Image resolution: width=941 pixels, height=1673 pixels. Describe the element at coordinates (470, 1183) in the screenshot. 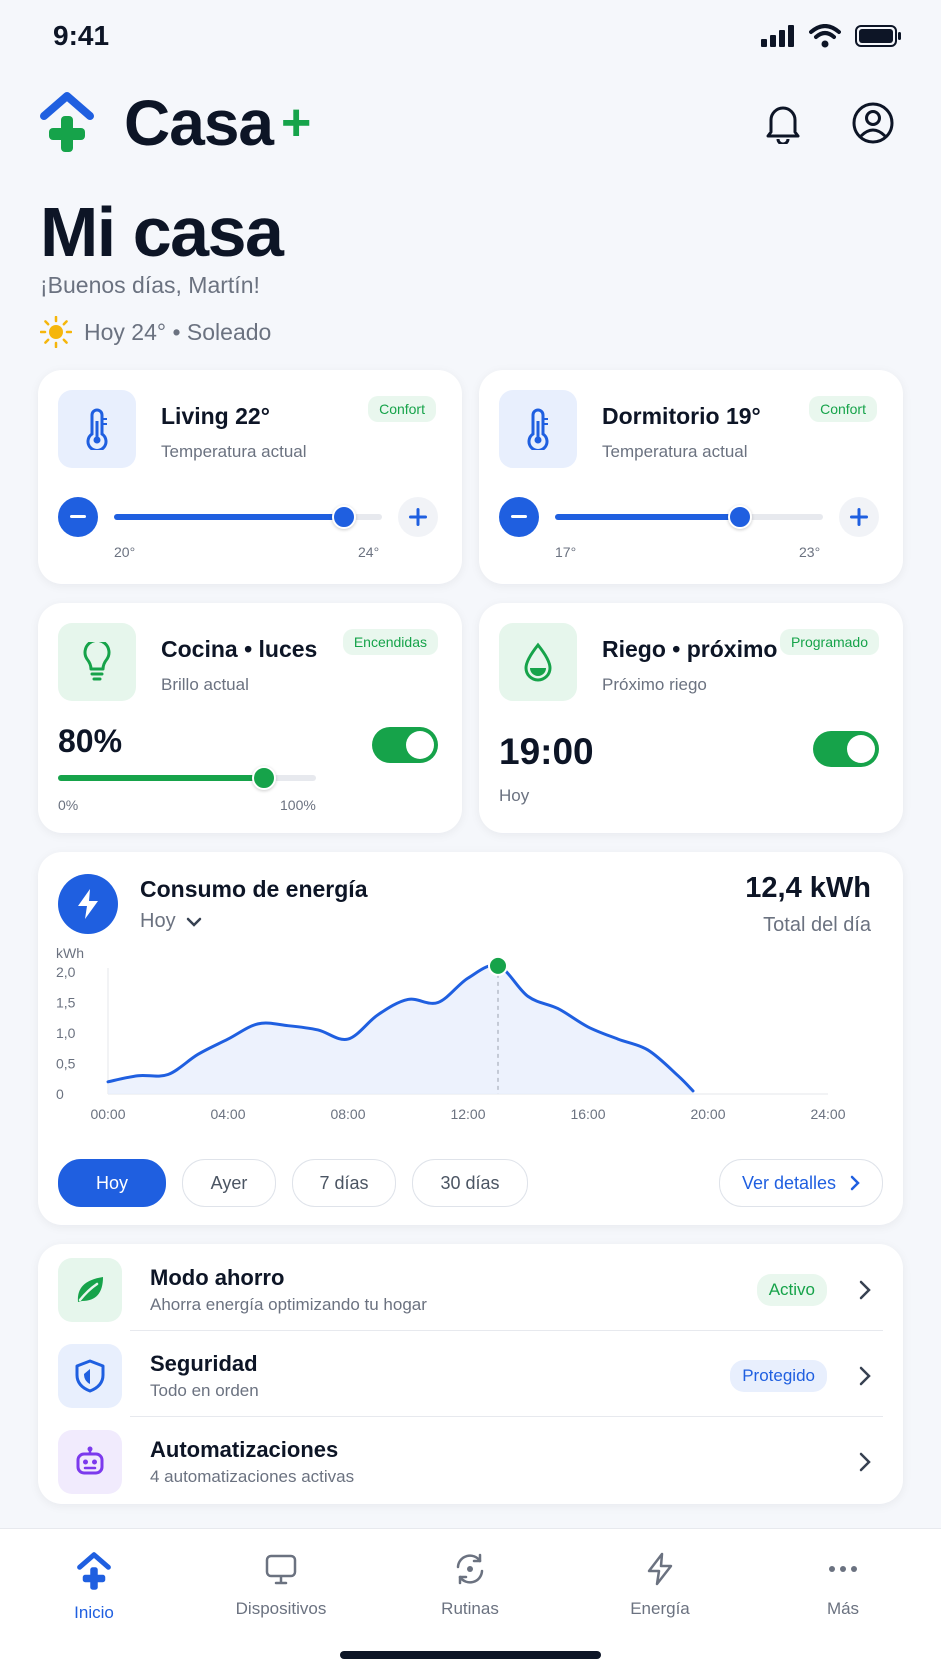

I see `chip-30-dias: 30 días` at that location.